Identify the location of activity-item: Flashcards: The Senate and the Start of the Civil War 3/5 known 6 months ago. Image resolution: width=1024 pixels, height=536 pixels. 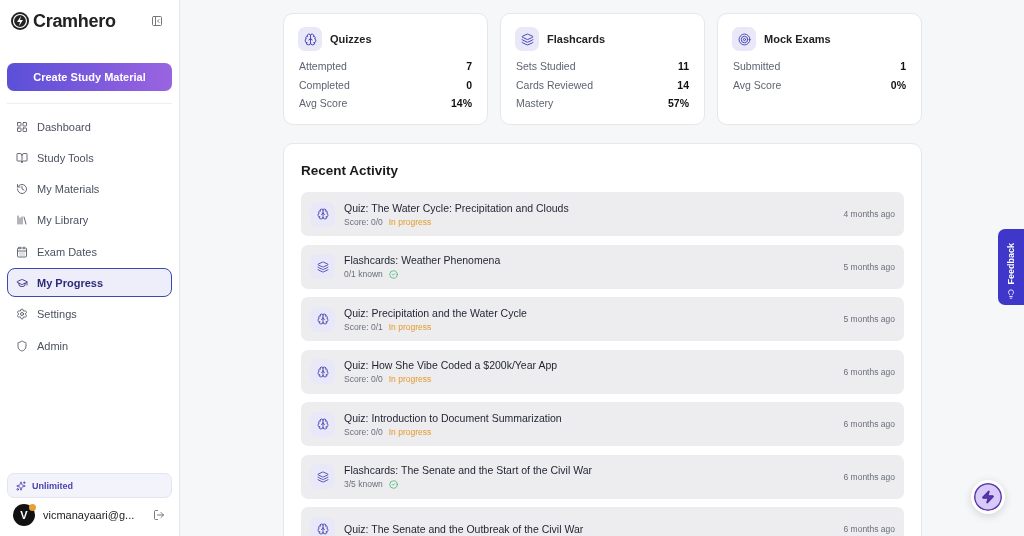
(602, 476).